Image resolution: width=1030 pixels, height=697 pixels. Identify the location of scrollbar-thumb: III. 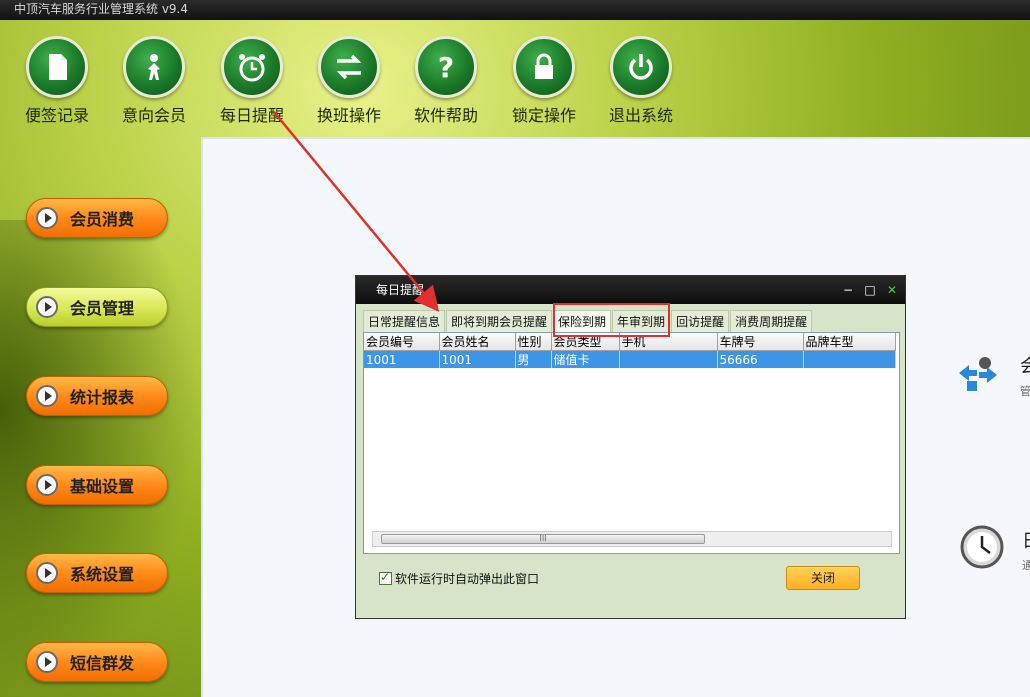
(543, 539).